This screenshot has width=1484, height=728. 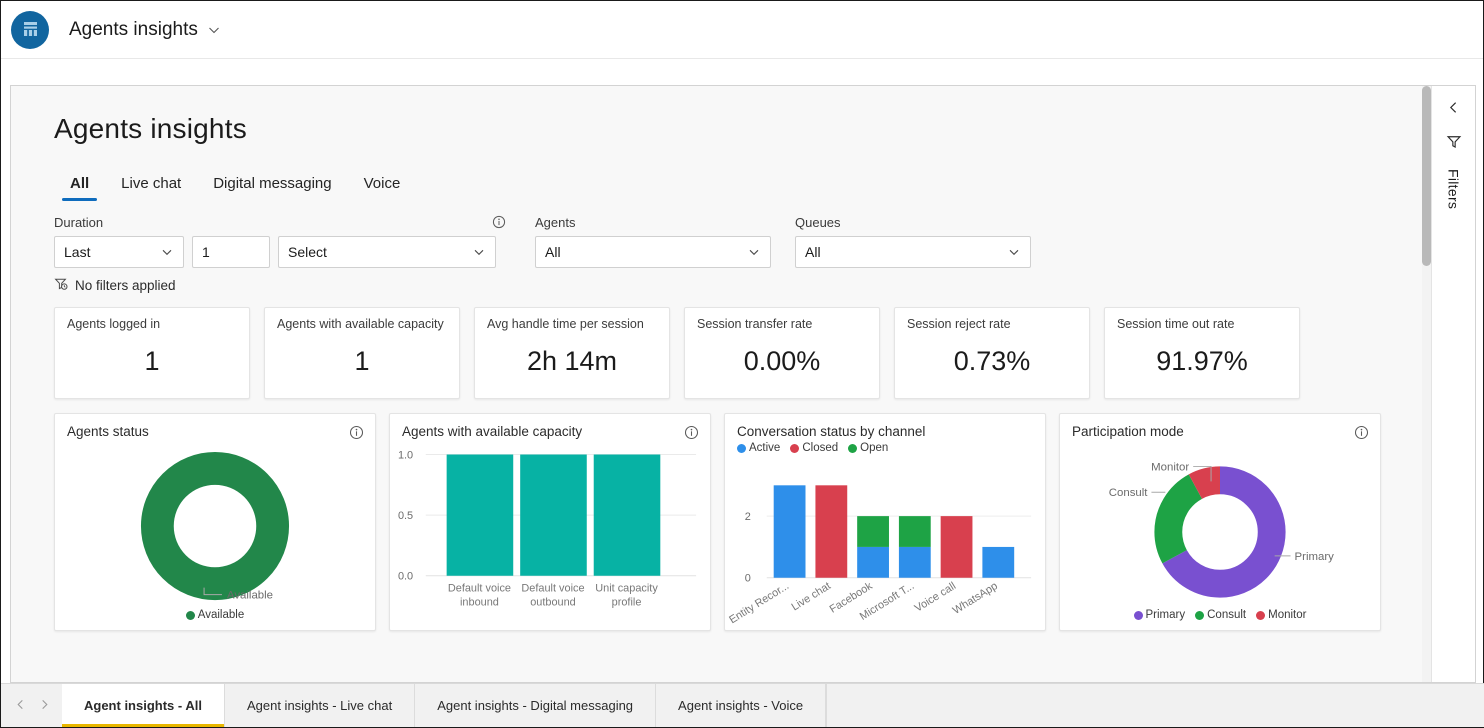 What do you see at coordinates (553, 252) in the screenshot?
I see `agents-value: All` at bounding box center [553, 252].